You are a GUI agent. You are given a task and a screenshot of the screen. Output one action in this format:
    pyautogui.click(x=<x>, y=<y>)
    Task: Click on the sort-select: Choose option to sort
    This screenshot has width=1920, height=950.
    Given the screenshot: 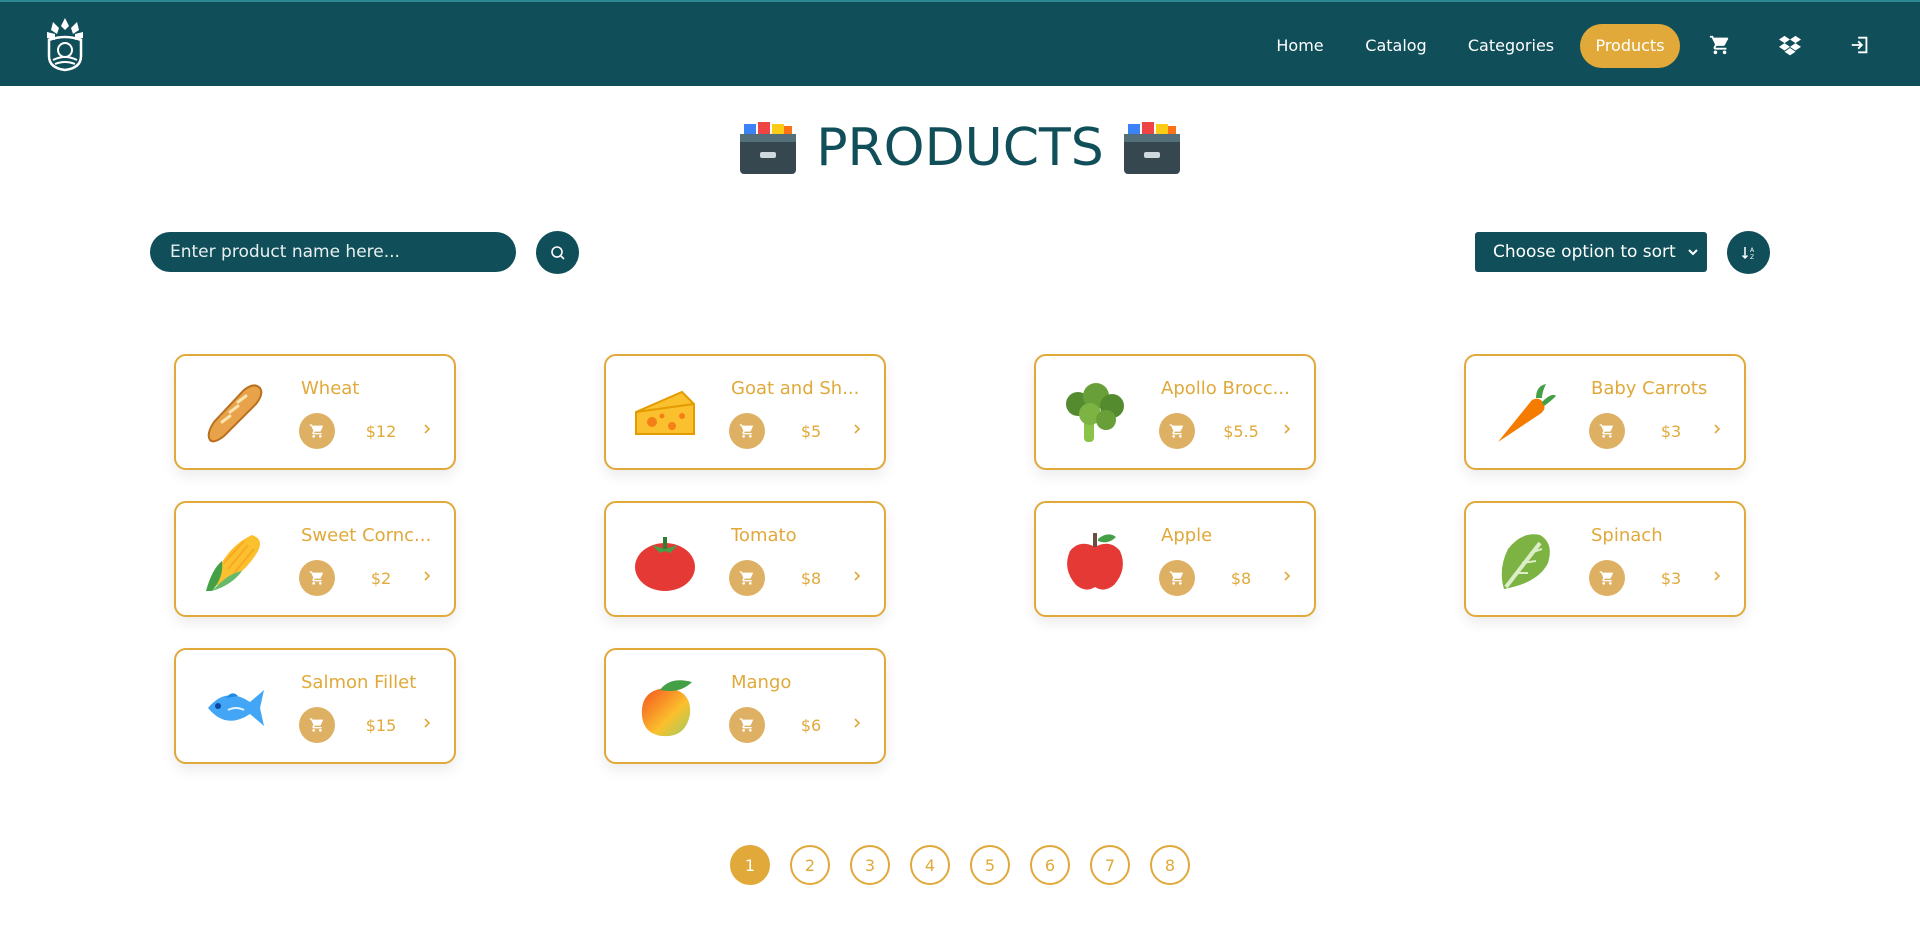 What is the action you would take?
    pyautogui.click(x=1591, y=252)
    